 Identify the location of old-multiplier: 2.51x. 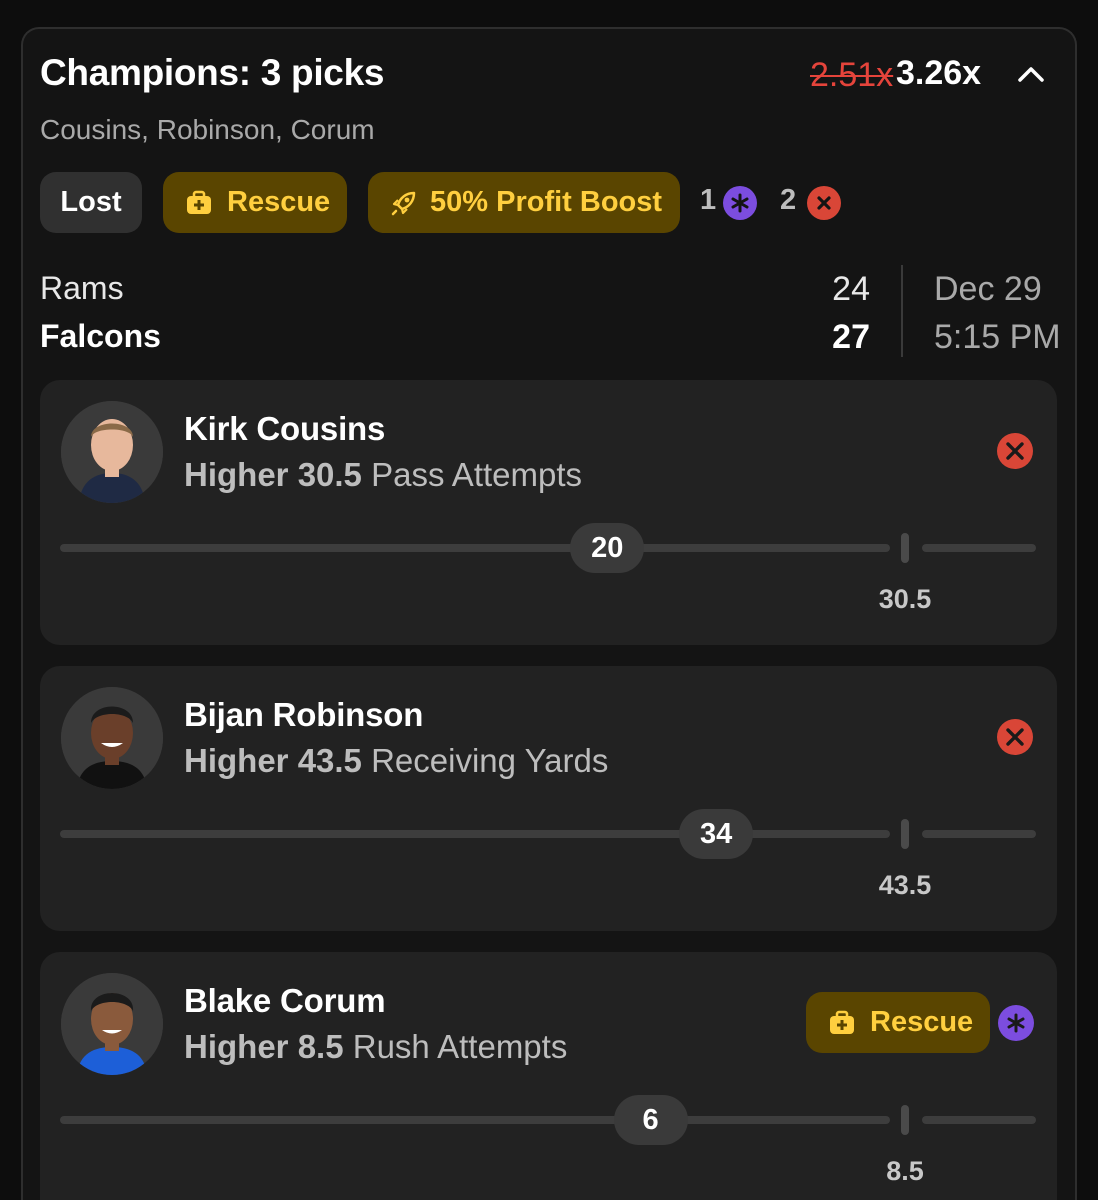
(852, 75).